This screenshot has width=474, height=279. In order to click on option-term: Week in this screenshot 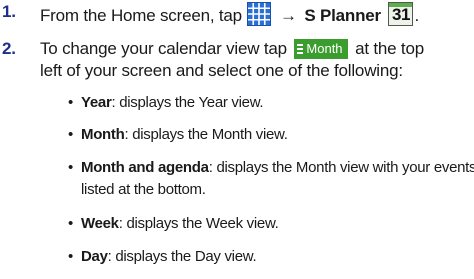, I will do `click(100, 223)`.